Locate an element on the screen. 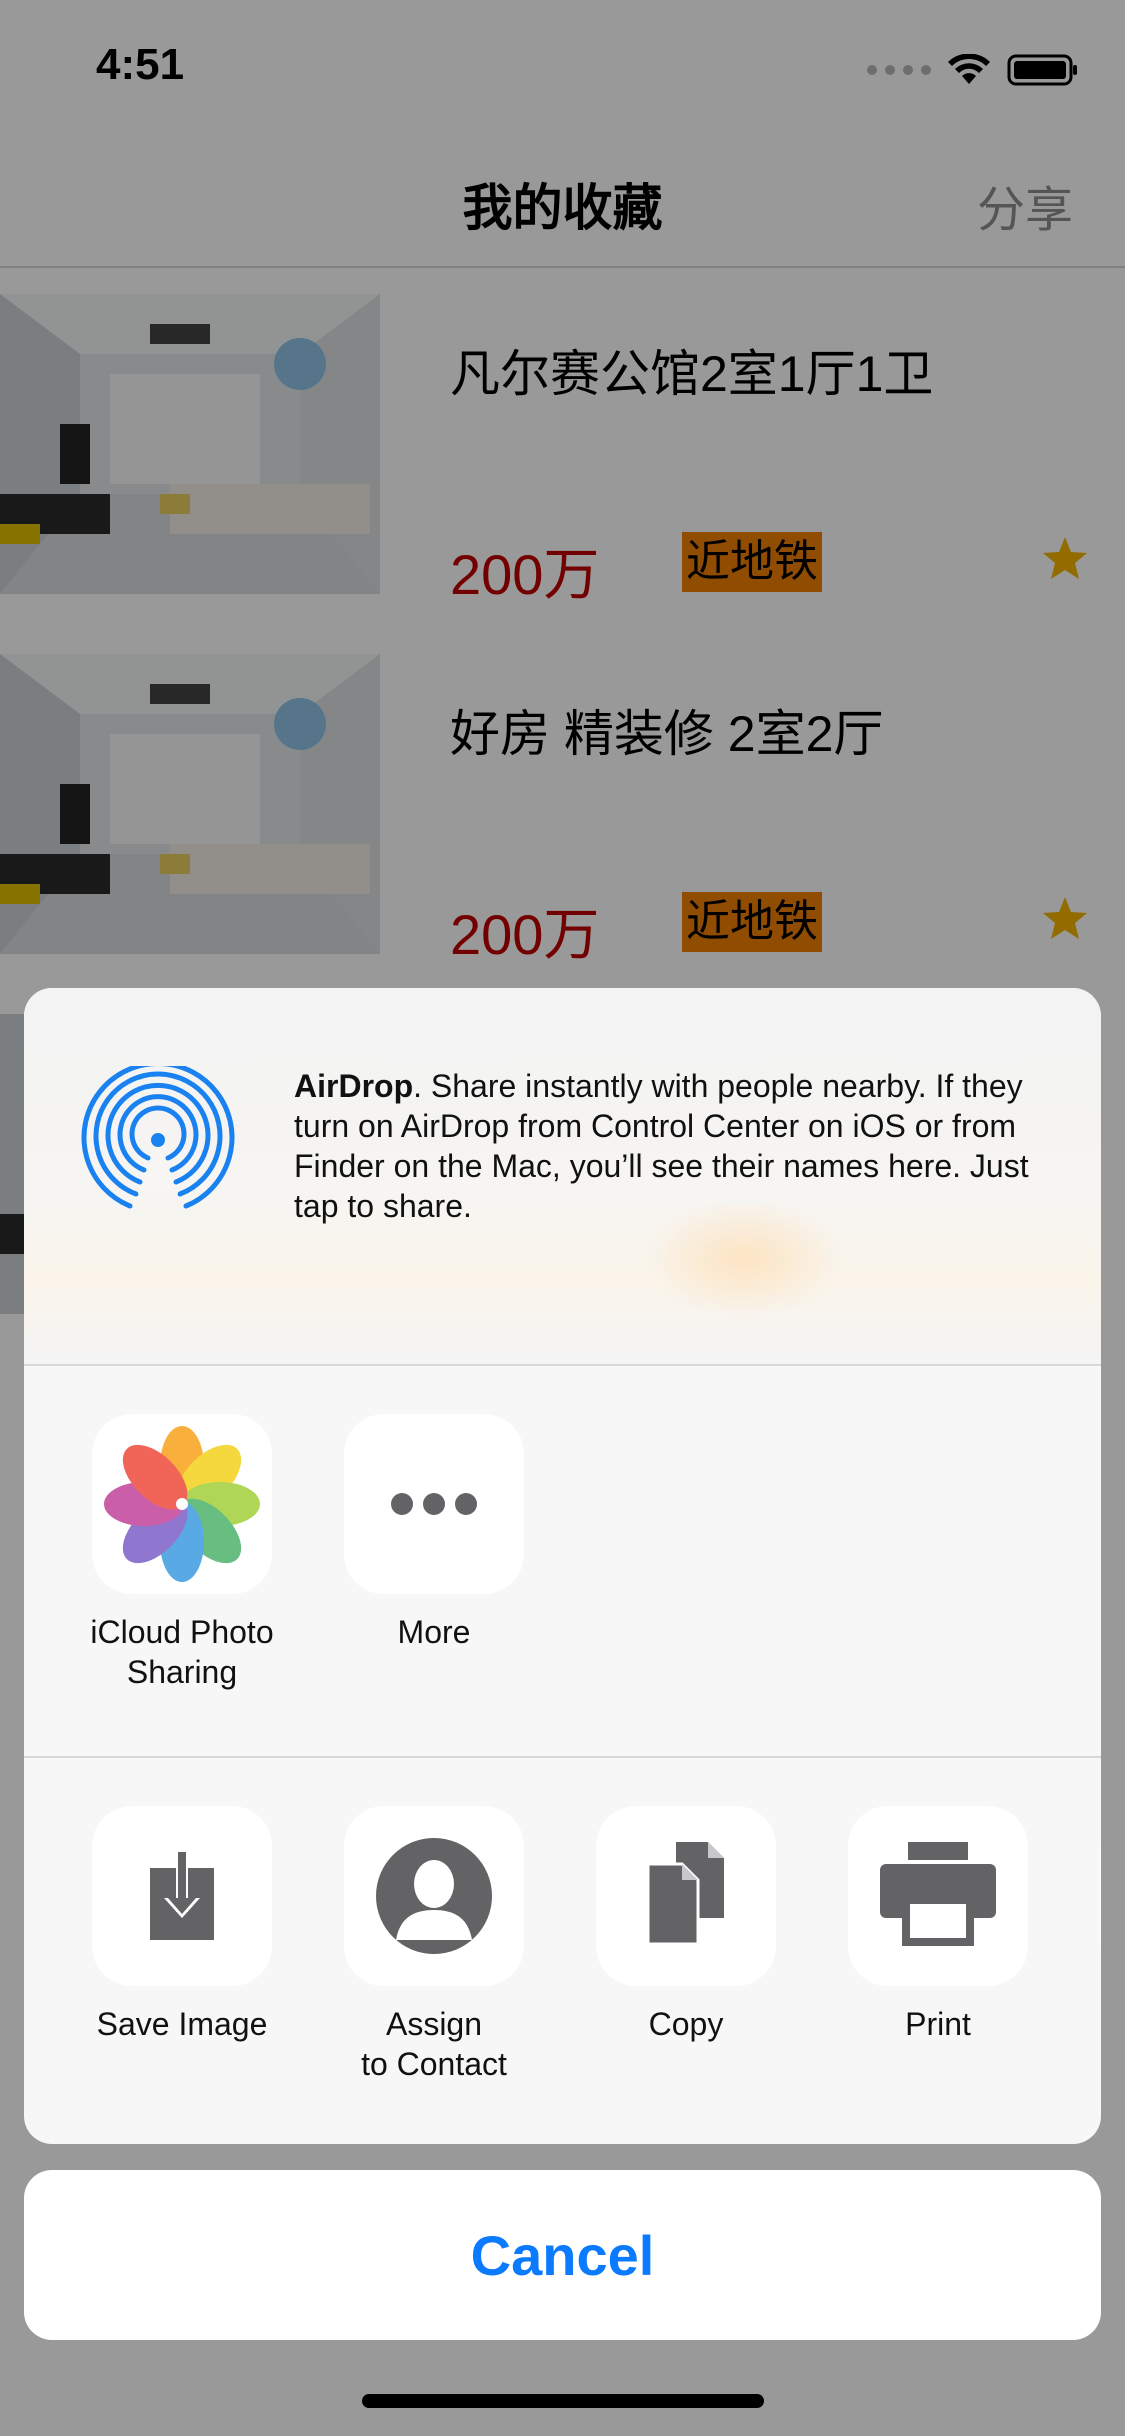  save-image-label: Save Image is located at coordinates (182, 2024).